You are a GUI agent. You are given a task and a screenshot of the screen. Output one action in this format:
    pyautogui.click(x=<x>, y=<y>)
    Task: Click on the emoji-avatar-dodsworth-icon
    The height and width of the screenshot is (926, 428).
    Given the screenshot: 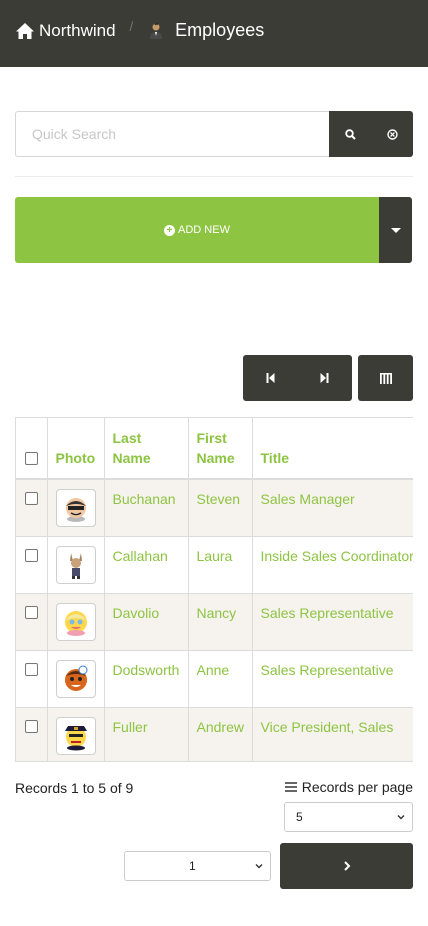 What is the action you would take?
    pyautogui.click(x=75, y=678)
    